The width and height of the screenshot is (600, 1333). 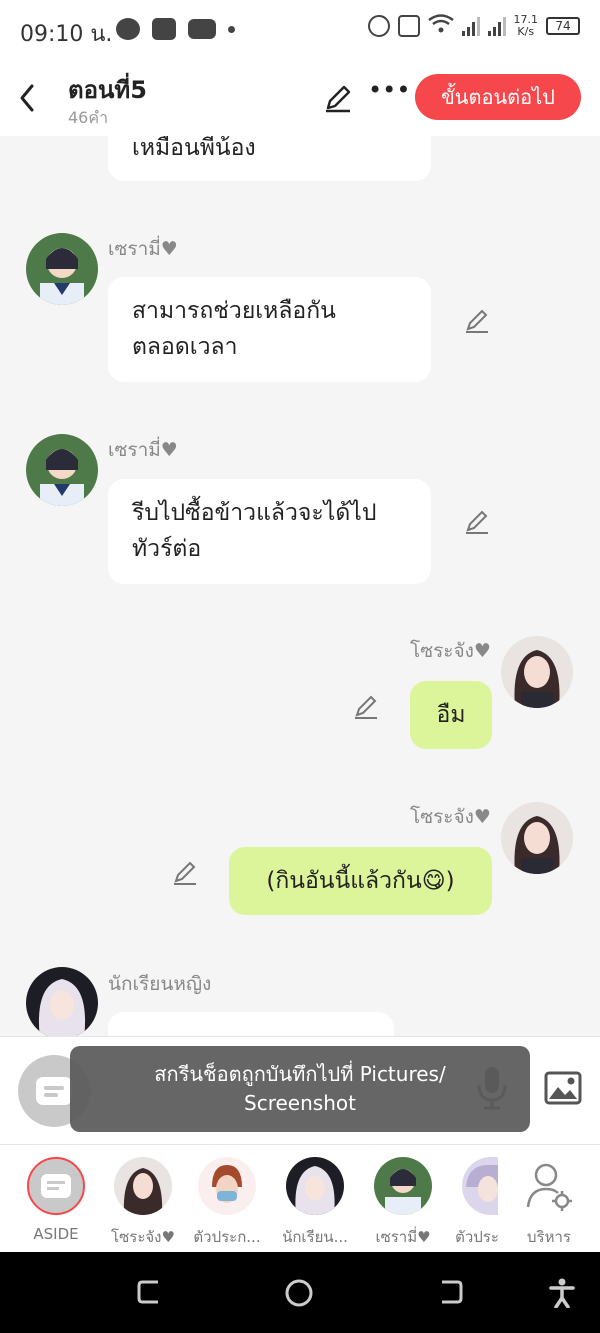 I want to click on accessibility-icon, so click(x=562, y=1295).